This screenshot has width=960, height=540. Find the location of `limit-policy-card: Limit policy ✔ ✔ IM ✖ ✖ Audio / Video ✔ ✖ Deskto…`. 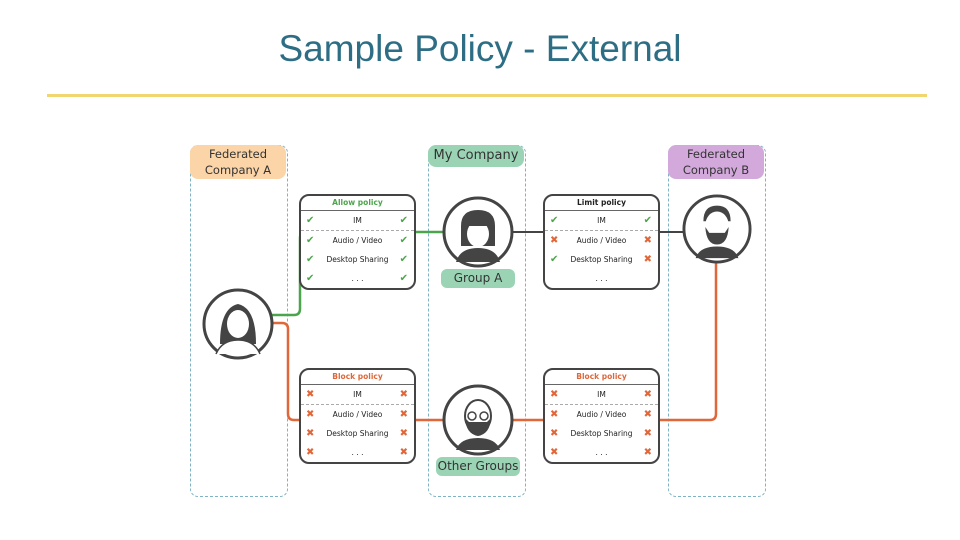

limit-policy-card: Limit policy ✔ ✔ IM ✖ ✖ Audio / Video ✔ ✖ Deskto… is located at coordinates (601, 242).